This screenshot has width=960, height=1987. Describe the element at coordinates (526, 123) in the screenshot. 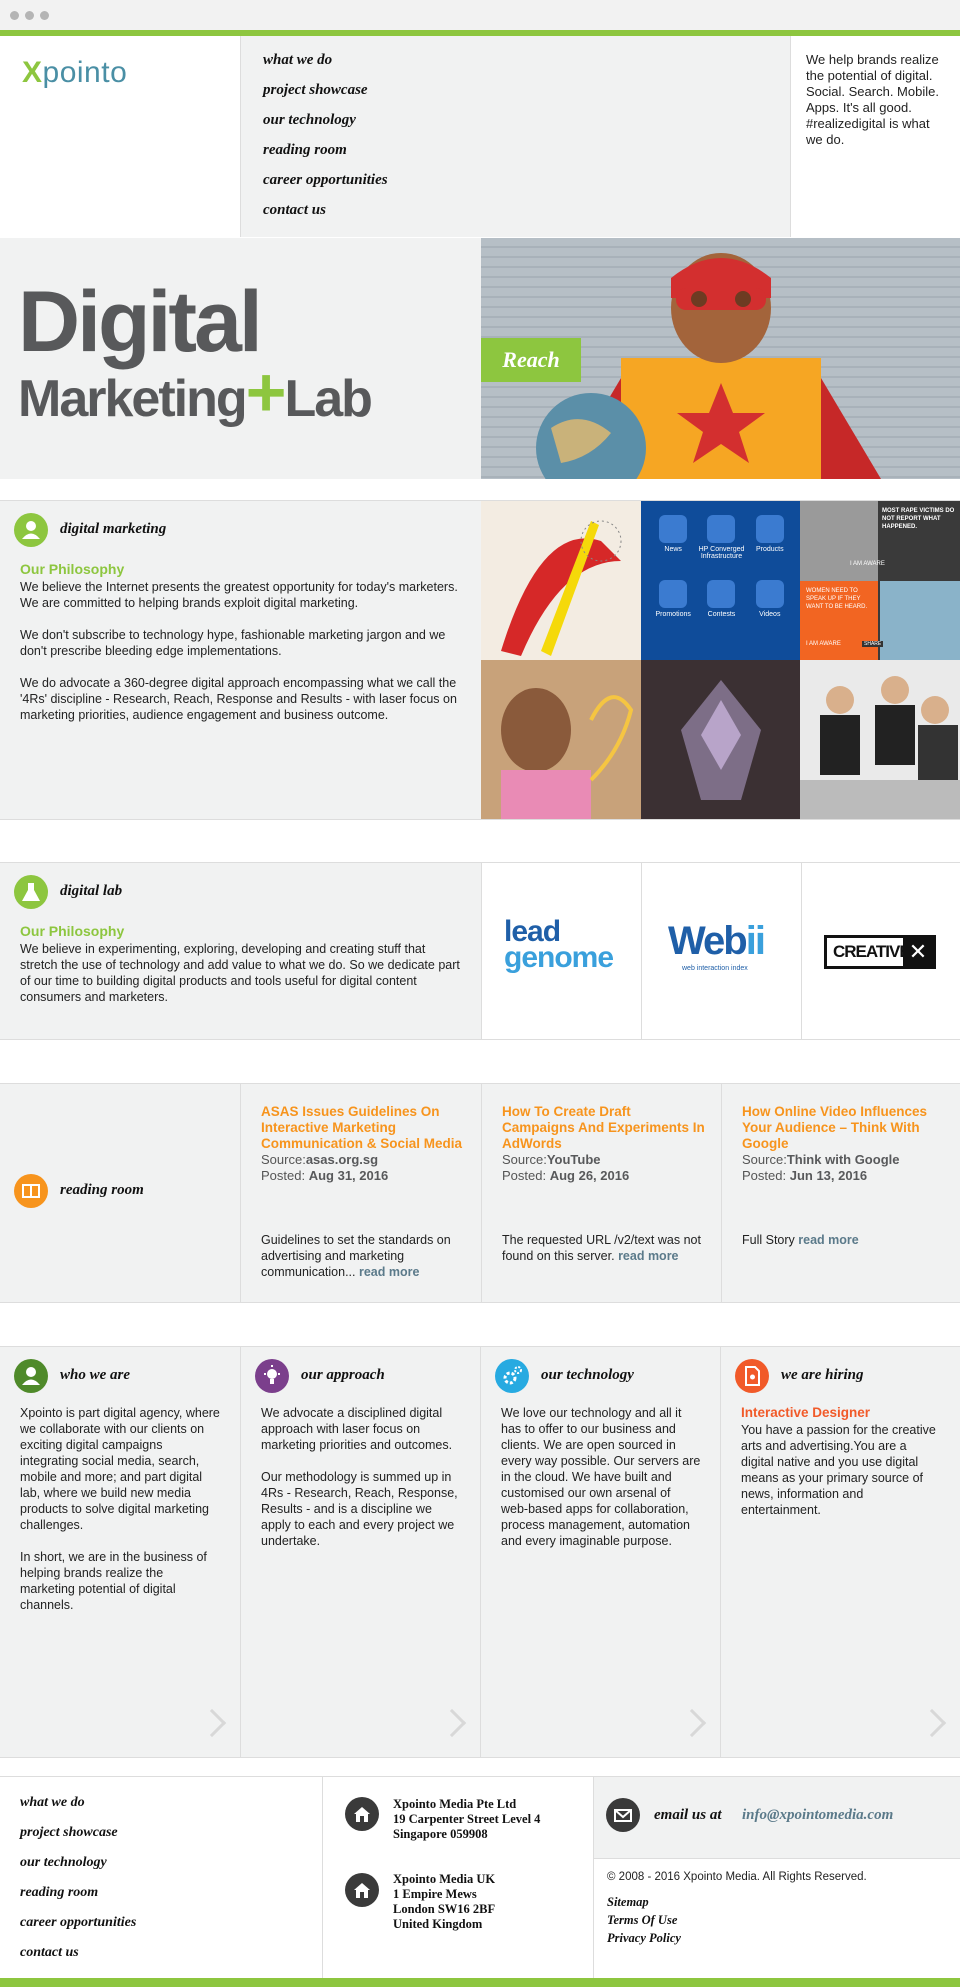

I see `nav-our-technology: our technology` at that location.